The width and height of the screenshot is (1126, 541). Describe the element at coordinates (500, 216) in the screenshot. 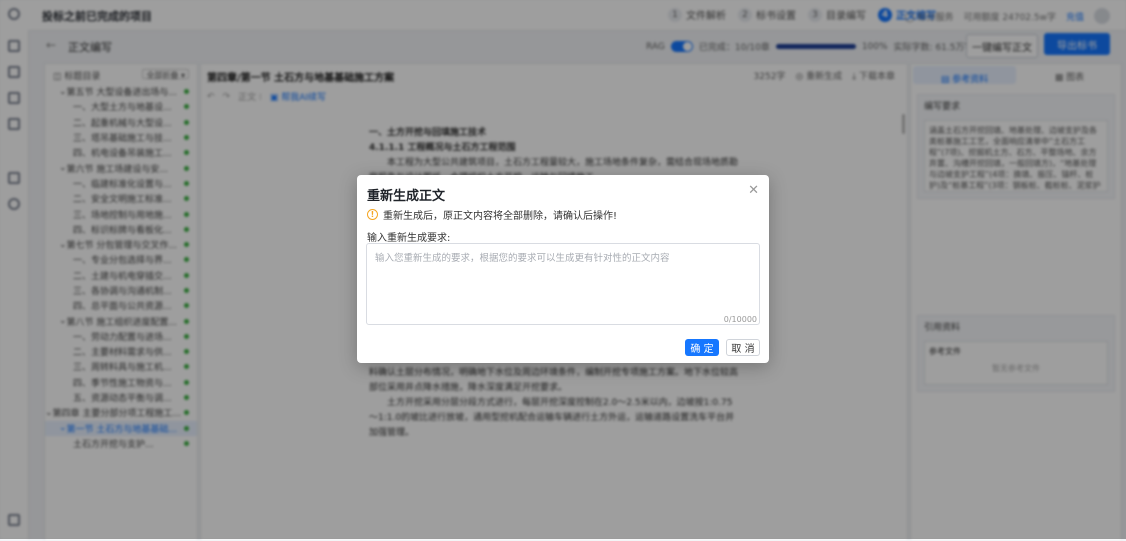

I see `warning-text: 重新生成后，原正文内容将全部删除，请确认后操作!` at that location.